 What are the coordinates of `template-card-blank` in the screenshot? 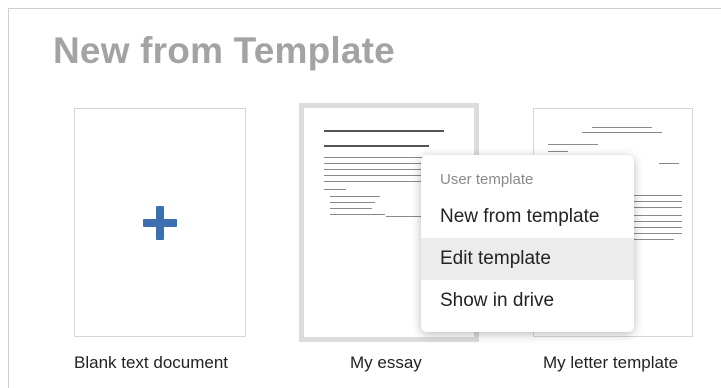 It's located at (160, 222).